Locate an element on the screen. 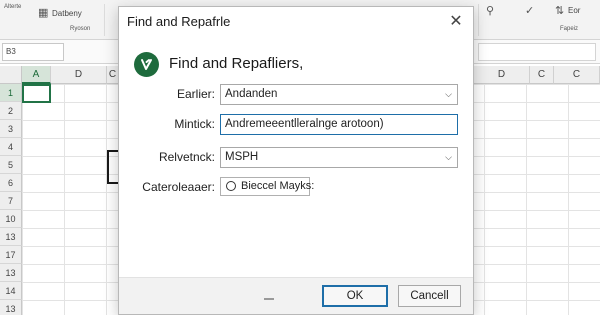 The width and height of the screenshot is (600, 315). ribbon-group-sub: Ryoson is located at coordinates (80, 29).